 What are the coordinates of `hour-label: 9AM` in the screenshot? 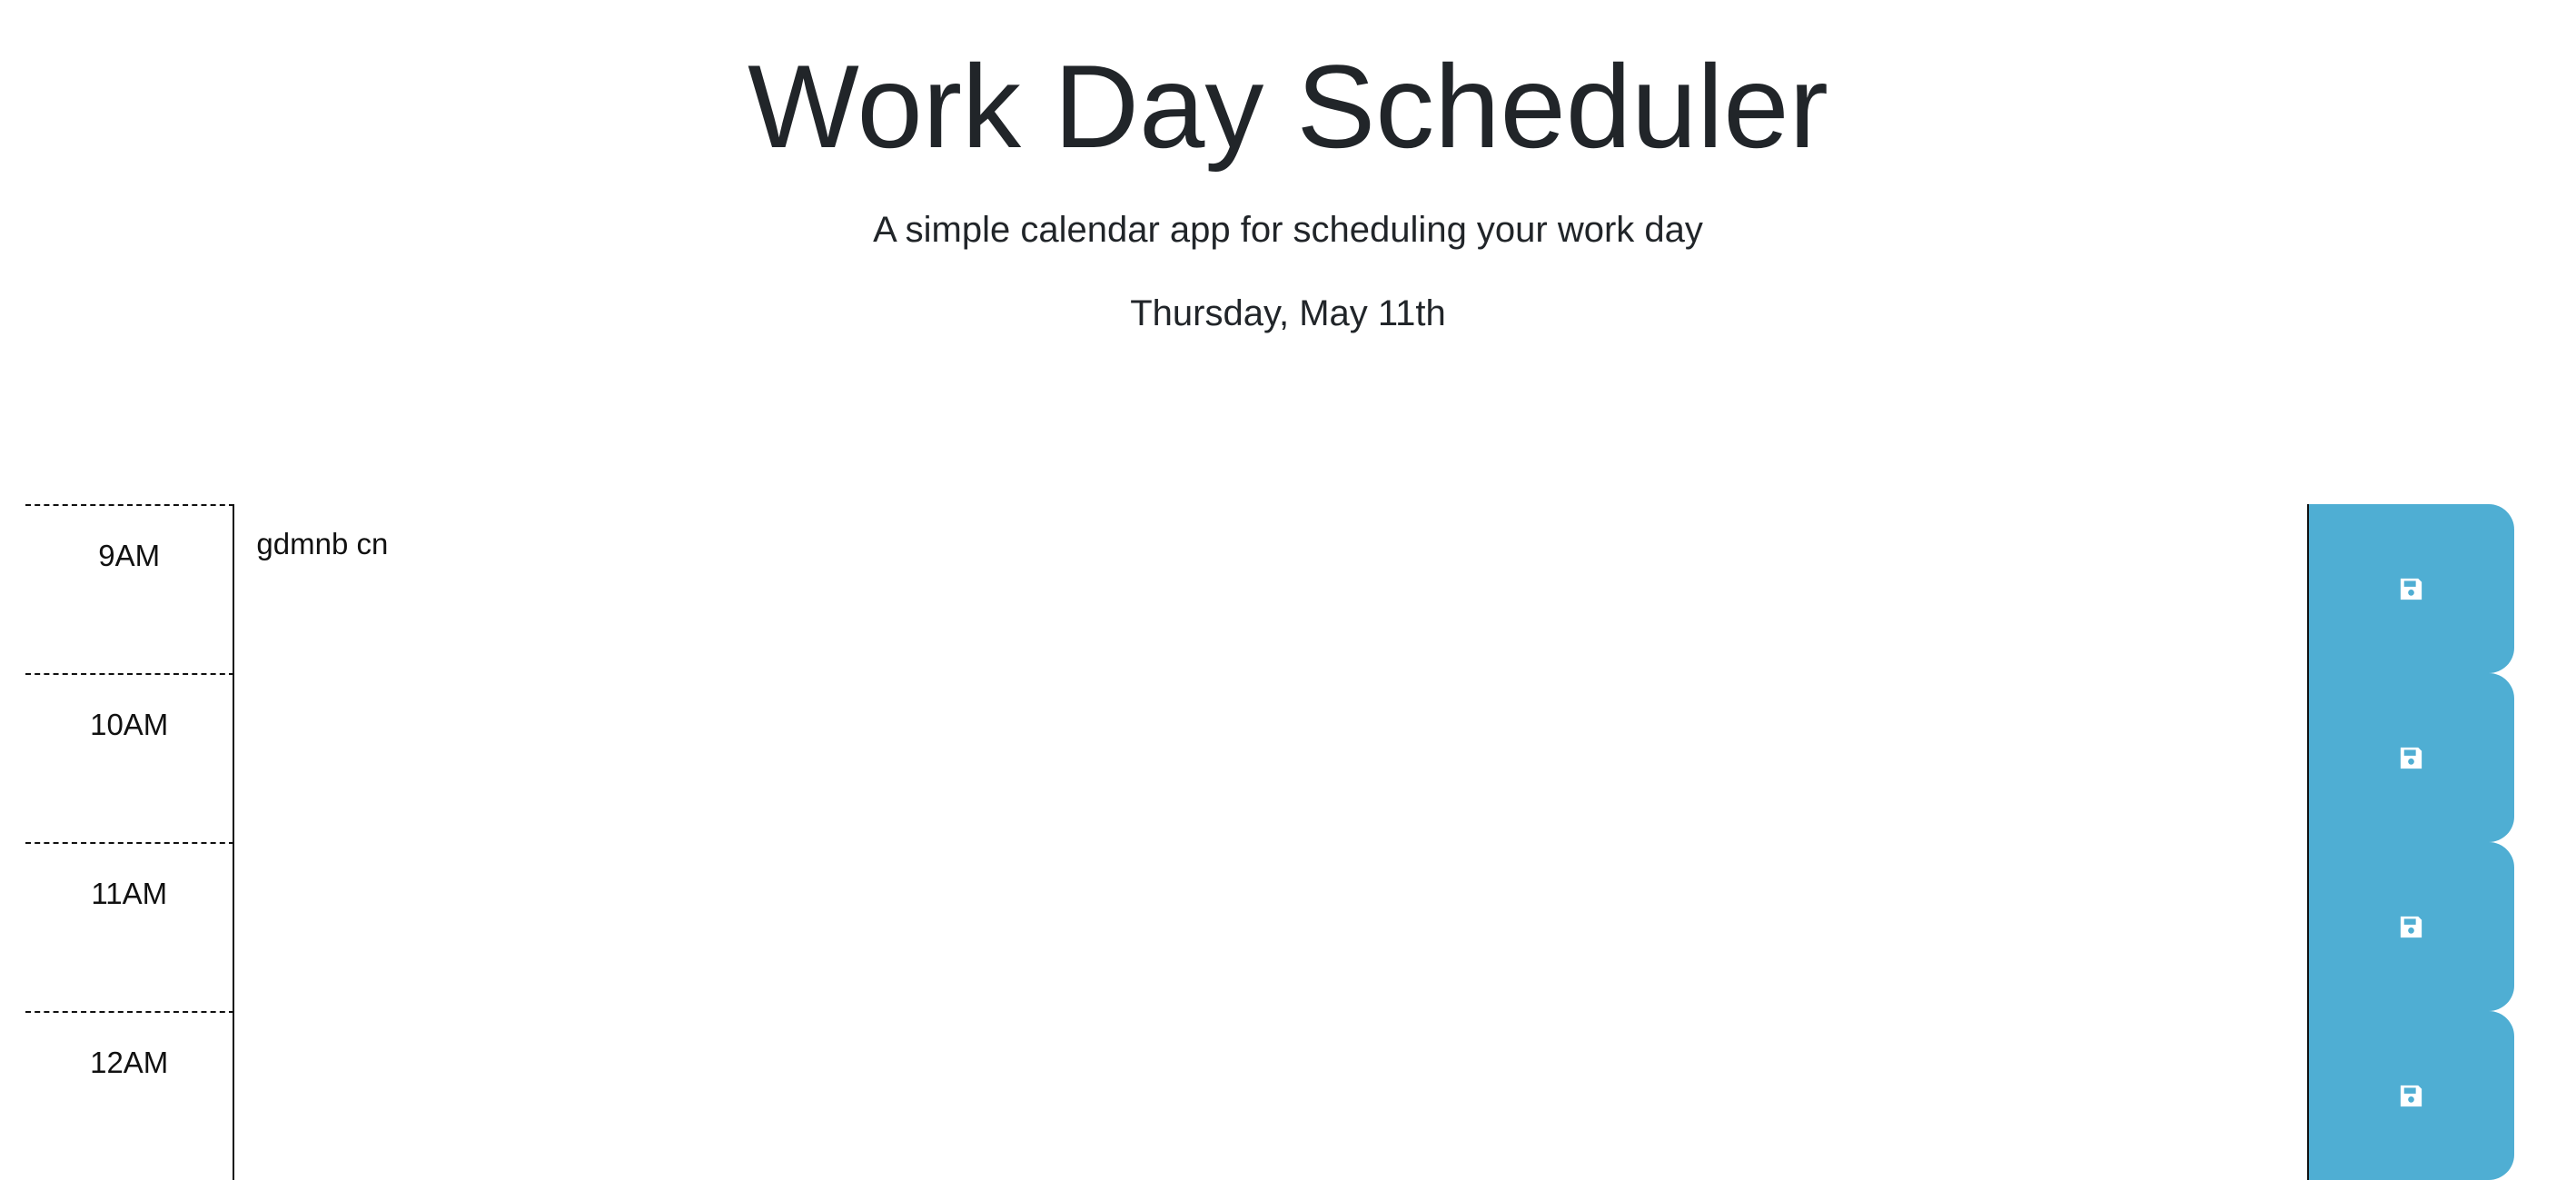 It's located at (130, 588).